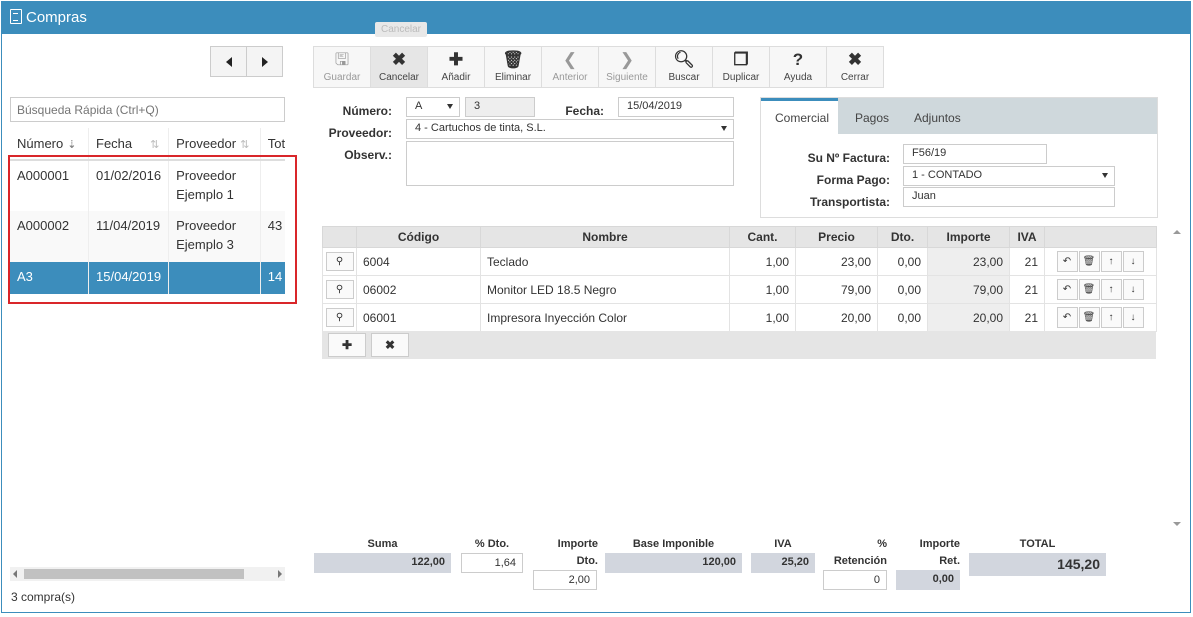  What do you see at coordinates (902, 237) in the screenshot?
I see `column-header-dto: Dto.` at bounding box center [902, 237].